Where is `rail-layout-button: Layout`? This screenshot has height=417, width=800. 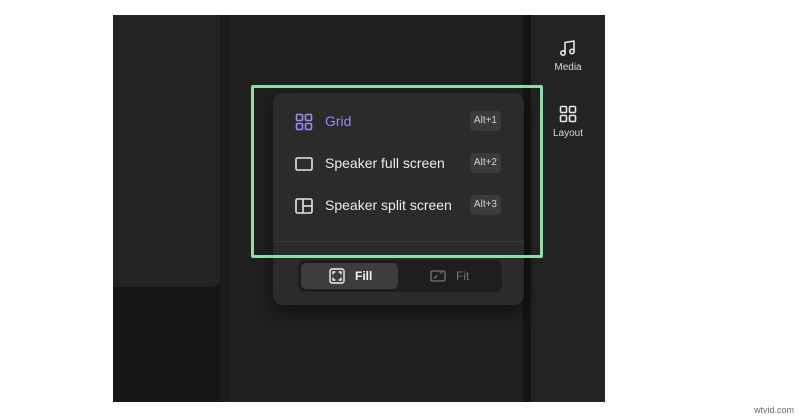
rail-layout-button: Layout is located at coordinates (568, 122).